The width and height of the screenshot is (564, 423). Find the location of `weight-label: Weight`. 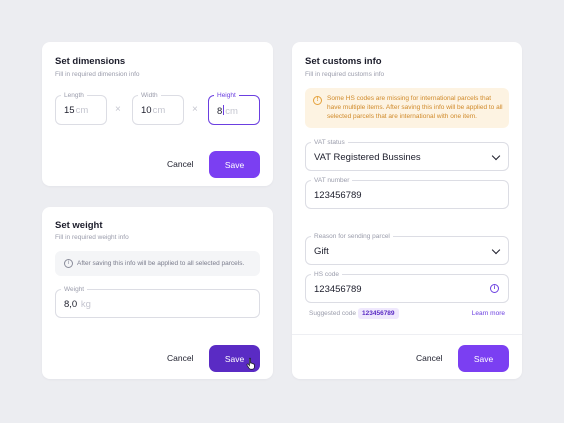

weight-label: Weight is located at coordinates (74, 290).